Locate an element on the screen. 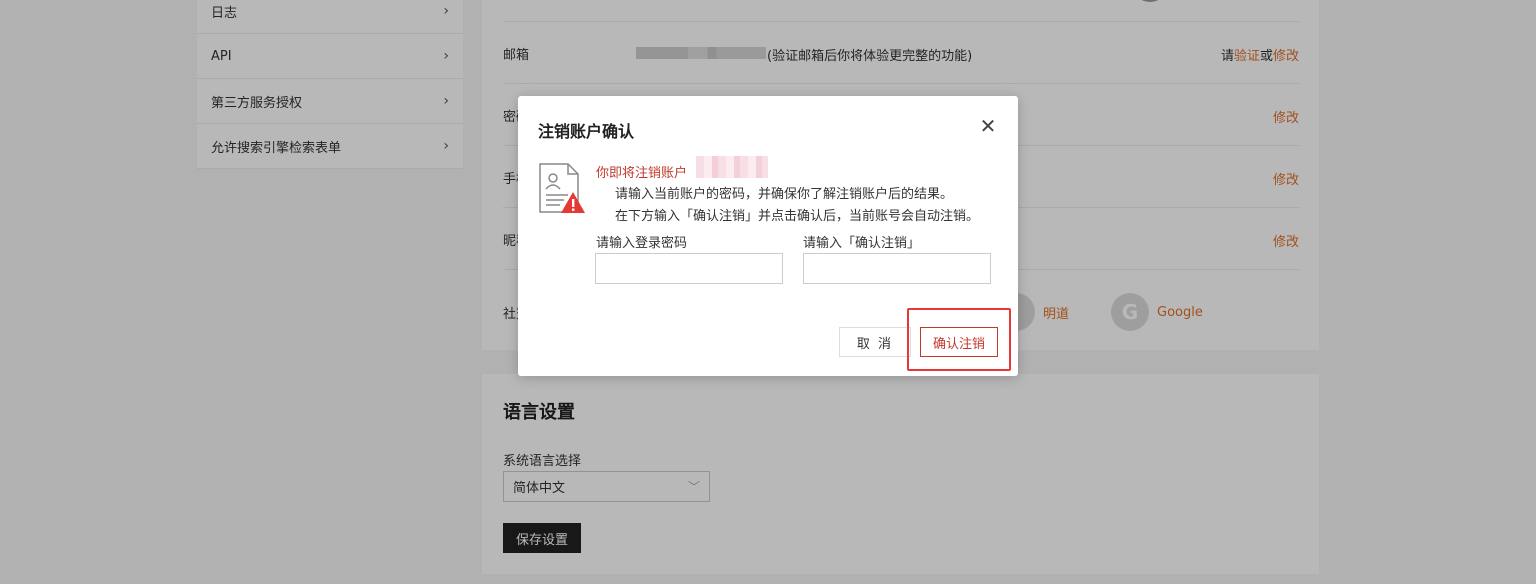  document-warning-icon is located at coordinates (562, 188).